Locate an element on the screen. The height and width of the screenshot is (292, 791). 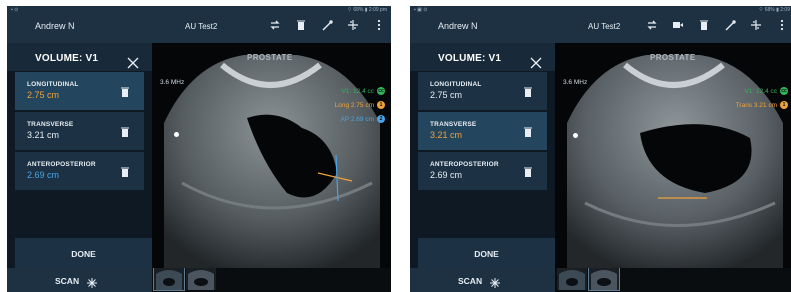
status-right: ⌔ 68% ▮ 2:09 pm is located at coordinates (367, 10).